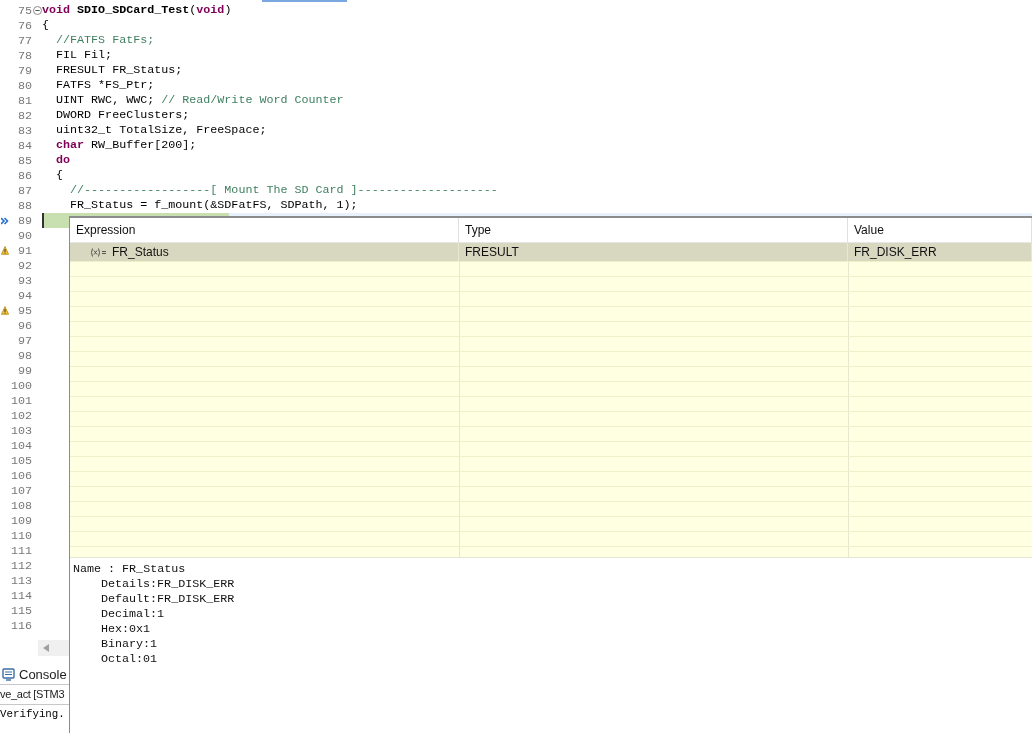 Image resolution: width=1032 pixels, height=733 pixels. I want to click on detail-line: Decimal:1, so click(133, 614).